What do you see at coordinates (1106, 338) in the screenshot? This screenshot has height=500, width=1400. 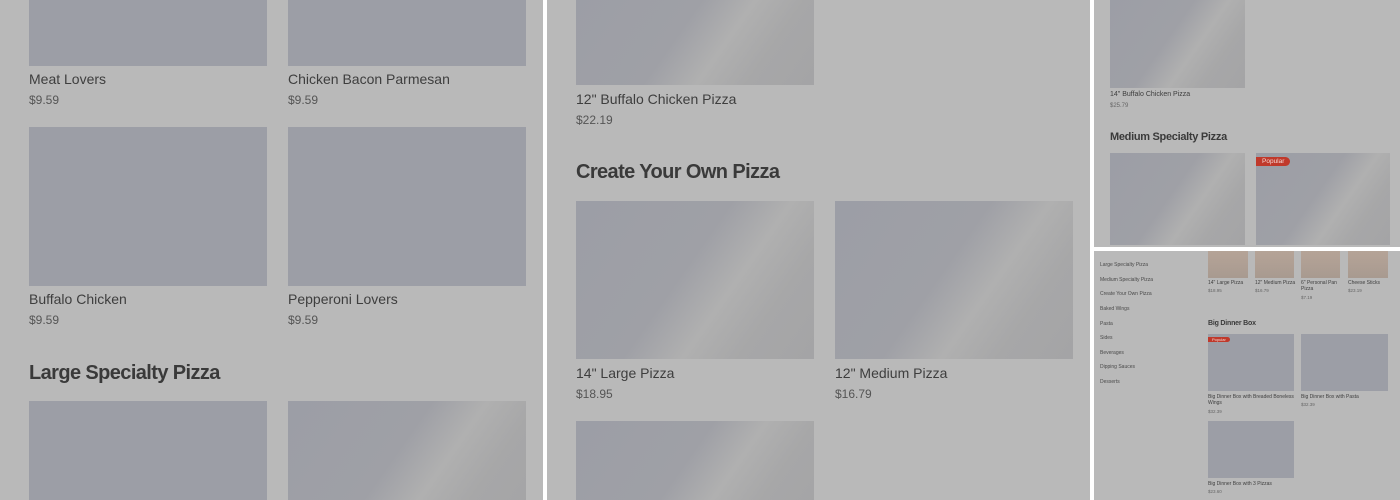 I see `sidebar-item: Sides` at bounding box center [1106, 338].